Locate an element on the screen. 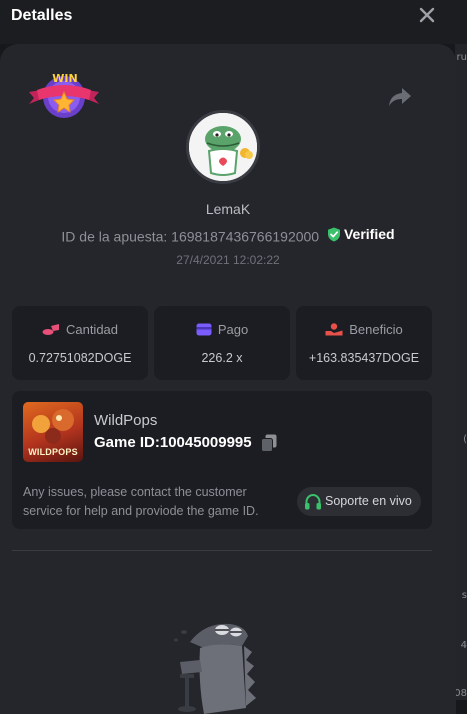 This screenshot has width=467, height=714. card-icon is located at coordinates (204, 329).